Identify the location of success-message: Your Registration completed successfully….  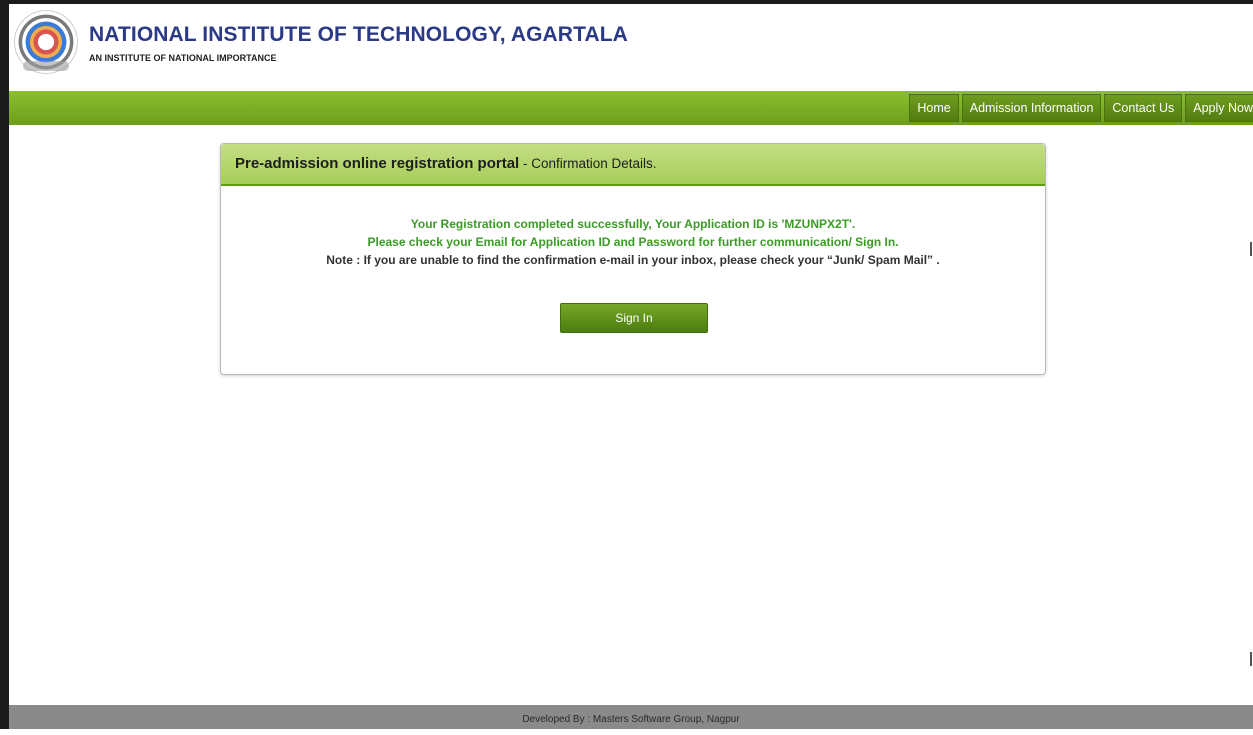
(633, 224).